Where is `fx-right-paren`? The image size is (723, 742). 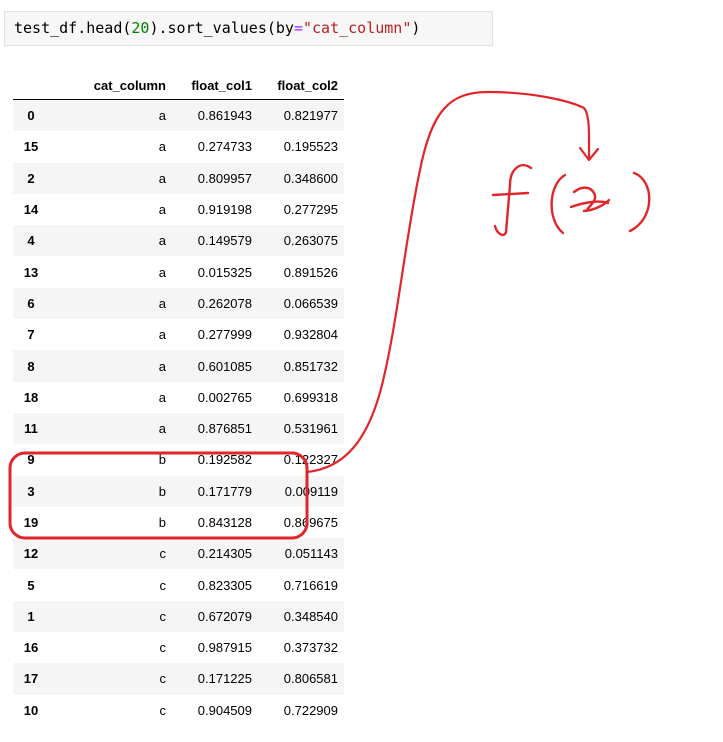
fx-right-paren is located at coordinates (639, 202).